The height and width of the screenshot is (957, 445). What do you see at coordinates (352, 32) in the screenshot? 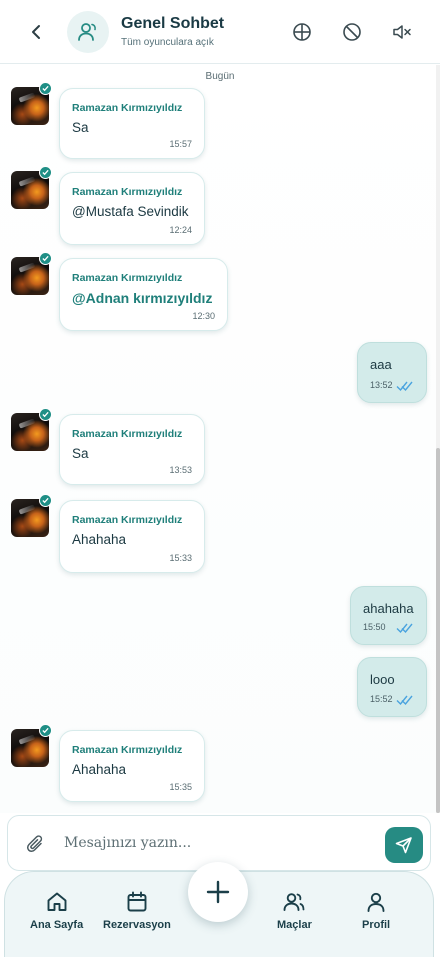
I see `block-icon` at bounding box center [352, 32].